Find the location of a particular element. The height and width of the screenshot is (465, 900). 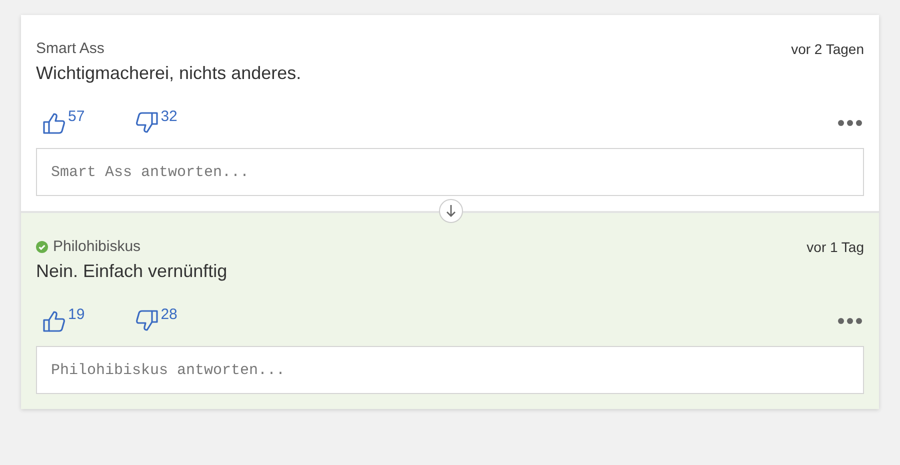

dislike-button: 28 is located at coordinates (153, 321).